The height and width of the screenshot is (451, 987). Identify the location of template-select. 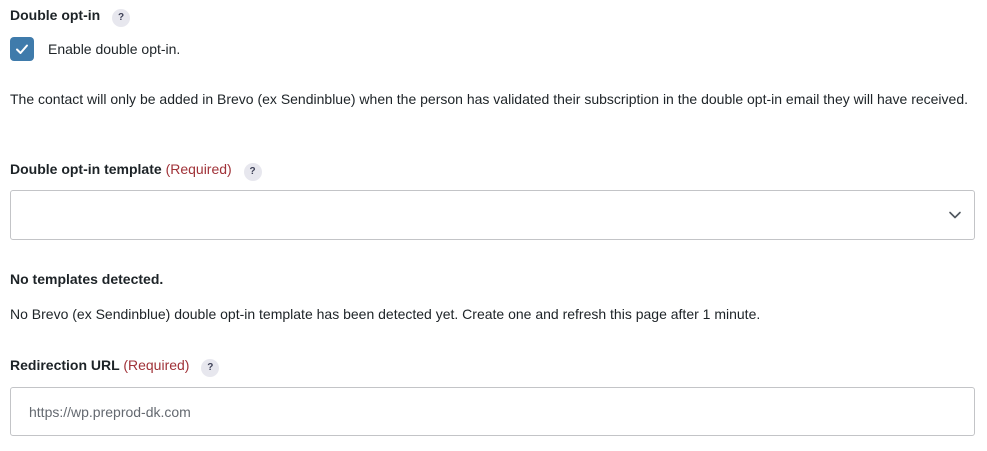
(492, 215).